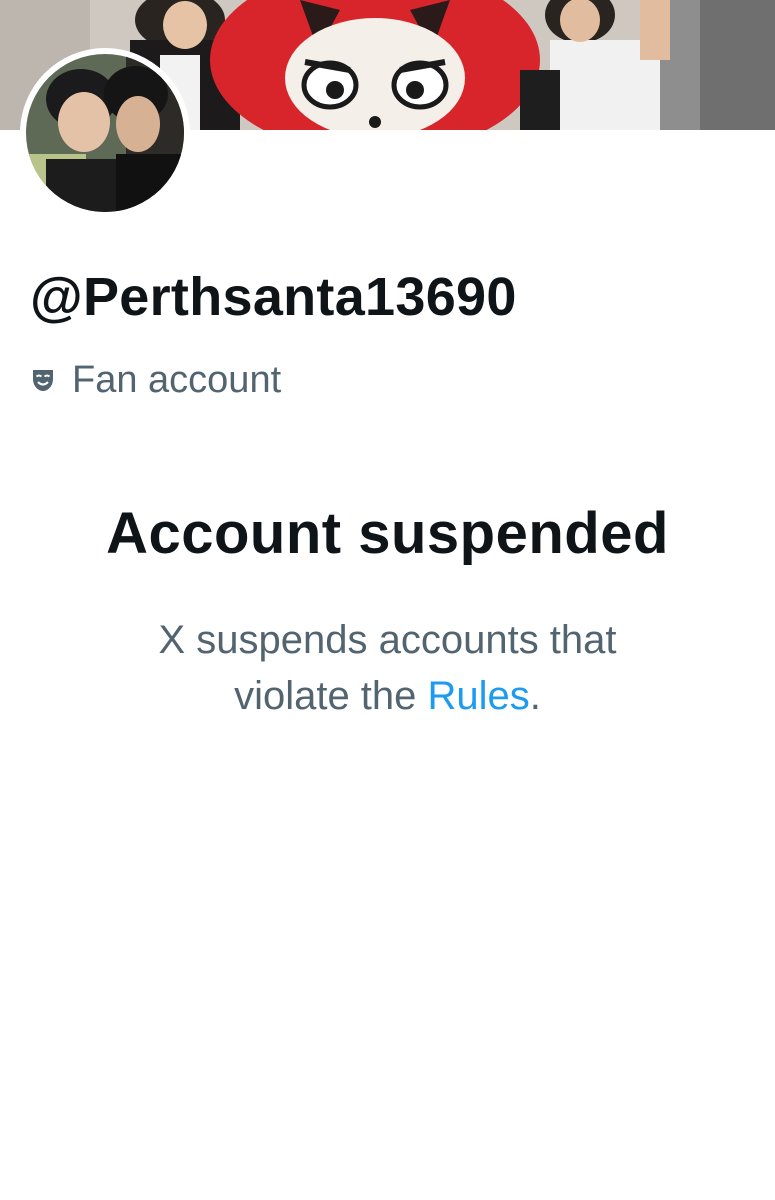 This screenshot has height=1200, width=775. I want to click on theater-mask-icon, so click(43, 380).